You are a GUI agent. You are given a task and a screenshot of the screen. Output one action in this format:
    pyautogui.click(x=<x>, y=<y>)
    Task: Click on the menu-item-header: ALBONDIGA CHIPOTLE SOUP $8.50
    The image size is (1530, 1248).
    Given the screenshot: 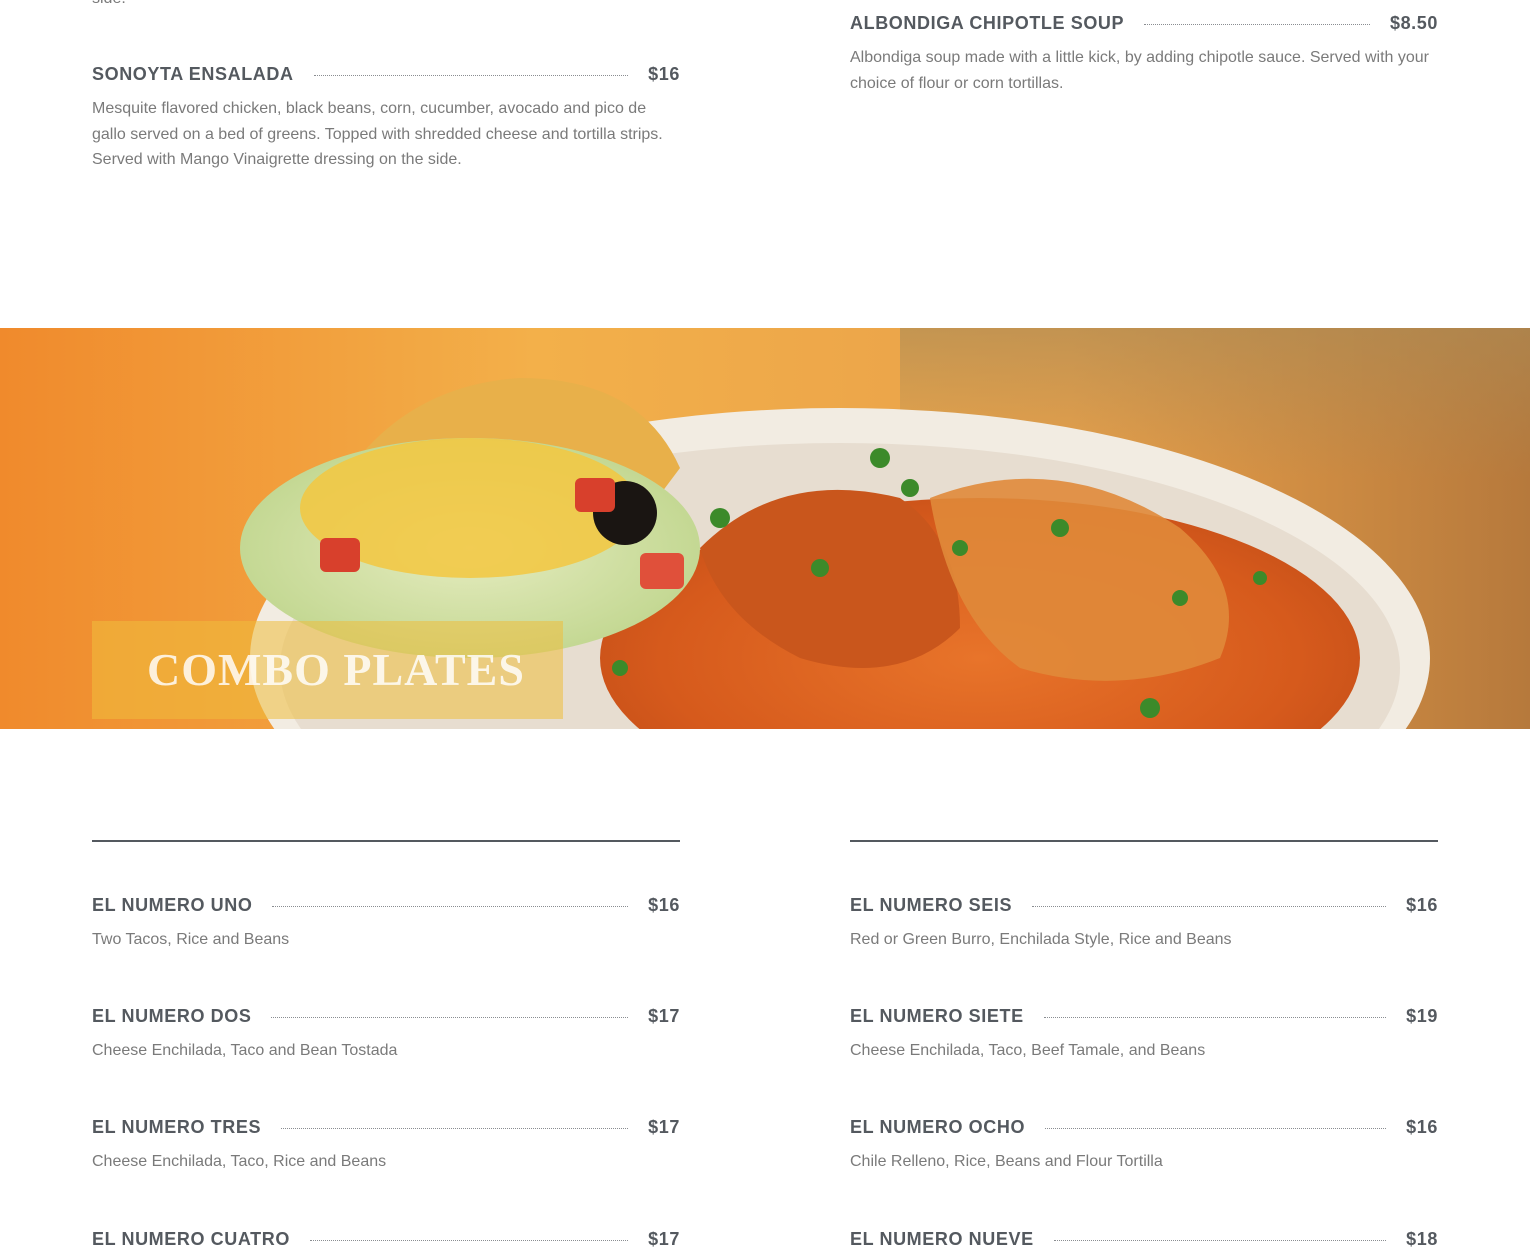 What is the action you would take?
    pyautogui.click(x=1144, y=23)
    